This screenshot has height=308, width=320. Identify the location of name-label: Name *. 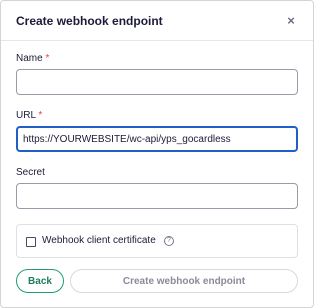
(32, 58).